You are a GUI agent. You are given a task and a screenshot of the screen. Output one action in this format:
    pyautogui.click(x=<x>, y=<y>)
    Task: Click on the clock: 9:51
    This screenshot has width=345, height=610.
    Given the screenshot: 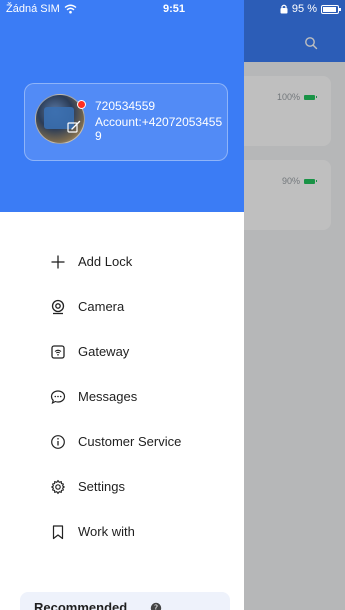 What is the action you would take?
    pyautogui.click(x=174, y=9)
    